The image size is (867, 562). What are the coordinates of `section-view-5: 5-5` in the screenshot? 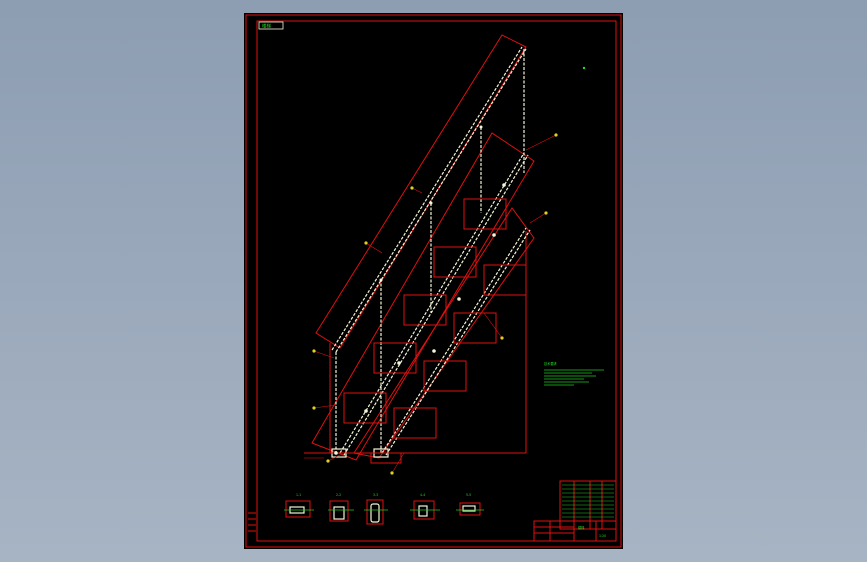 It's located at (470, 504).